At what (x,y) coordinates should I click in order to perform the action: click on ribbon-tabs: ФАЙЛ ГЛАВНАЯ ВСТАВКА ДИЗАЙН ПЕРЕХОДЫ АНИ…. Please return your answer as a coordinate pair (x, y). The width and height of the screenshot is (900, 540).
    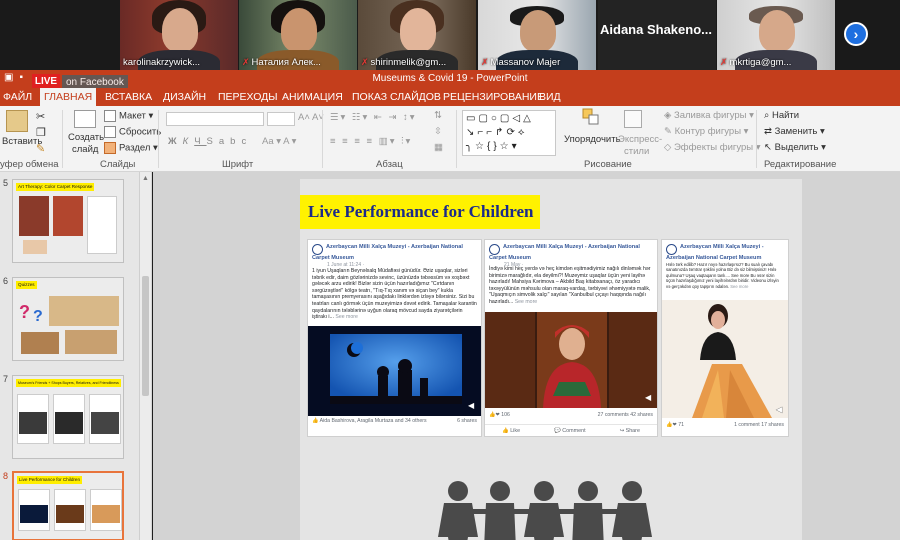
    Looking at the image, I should click on (450, 97).